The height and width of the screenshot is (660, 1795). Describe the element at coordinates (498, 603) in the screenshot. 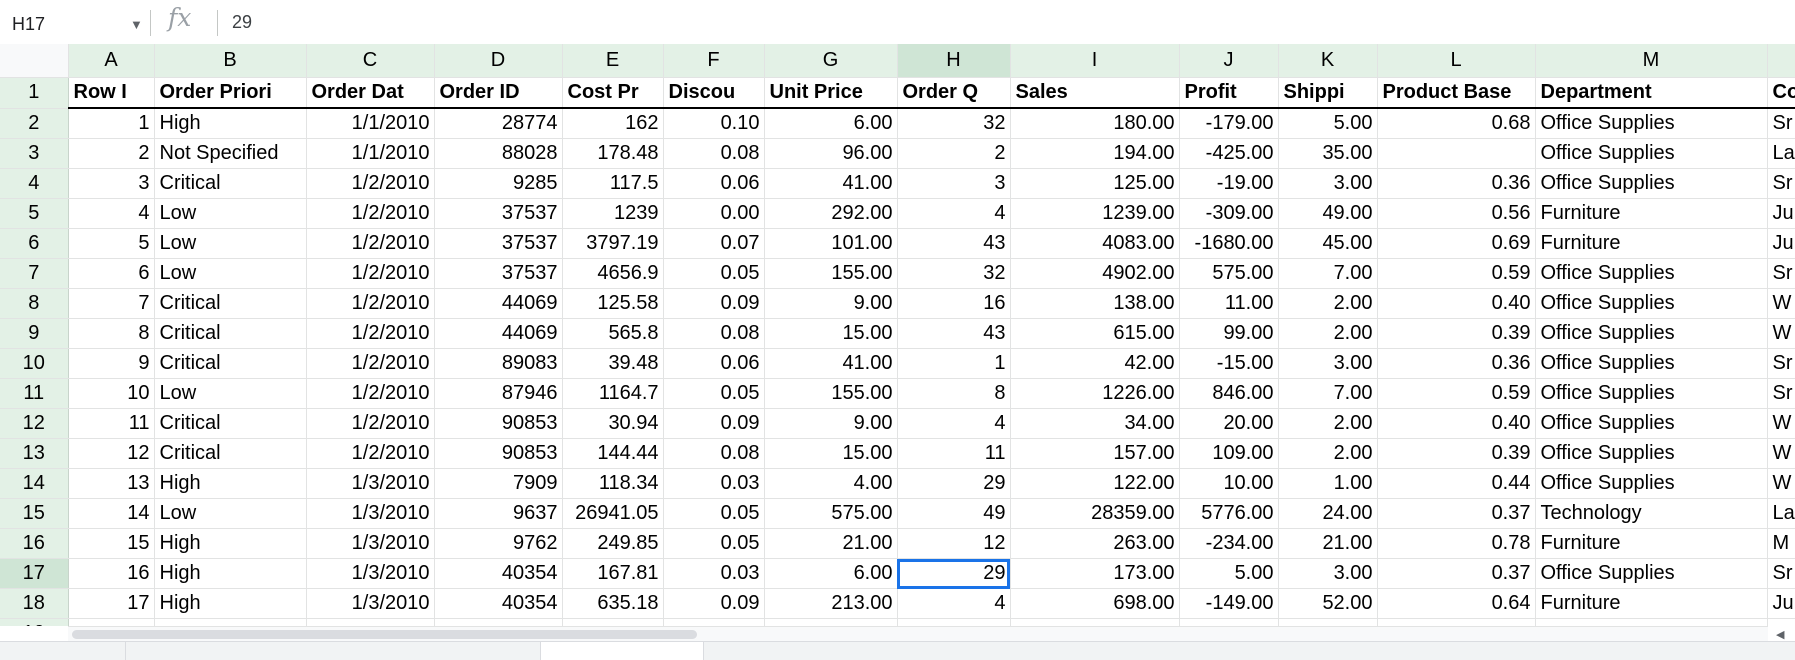

I see `cell-D18: 40354` at that location.